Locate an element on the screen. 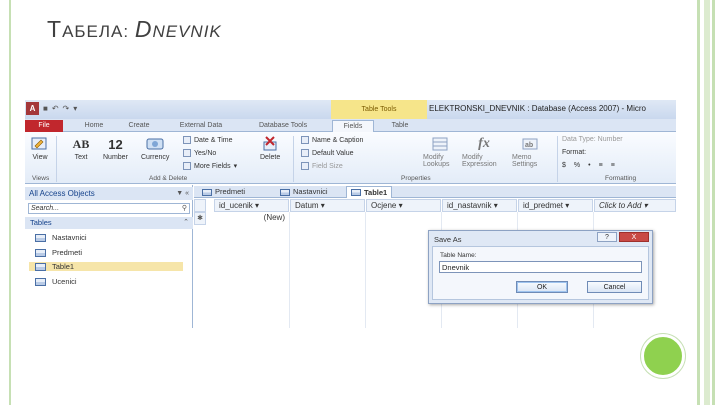 The image size is (720, 405). help-button: ? is located at coordinates (607, 237).